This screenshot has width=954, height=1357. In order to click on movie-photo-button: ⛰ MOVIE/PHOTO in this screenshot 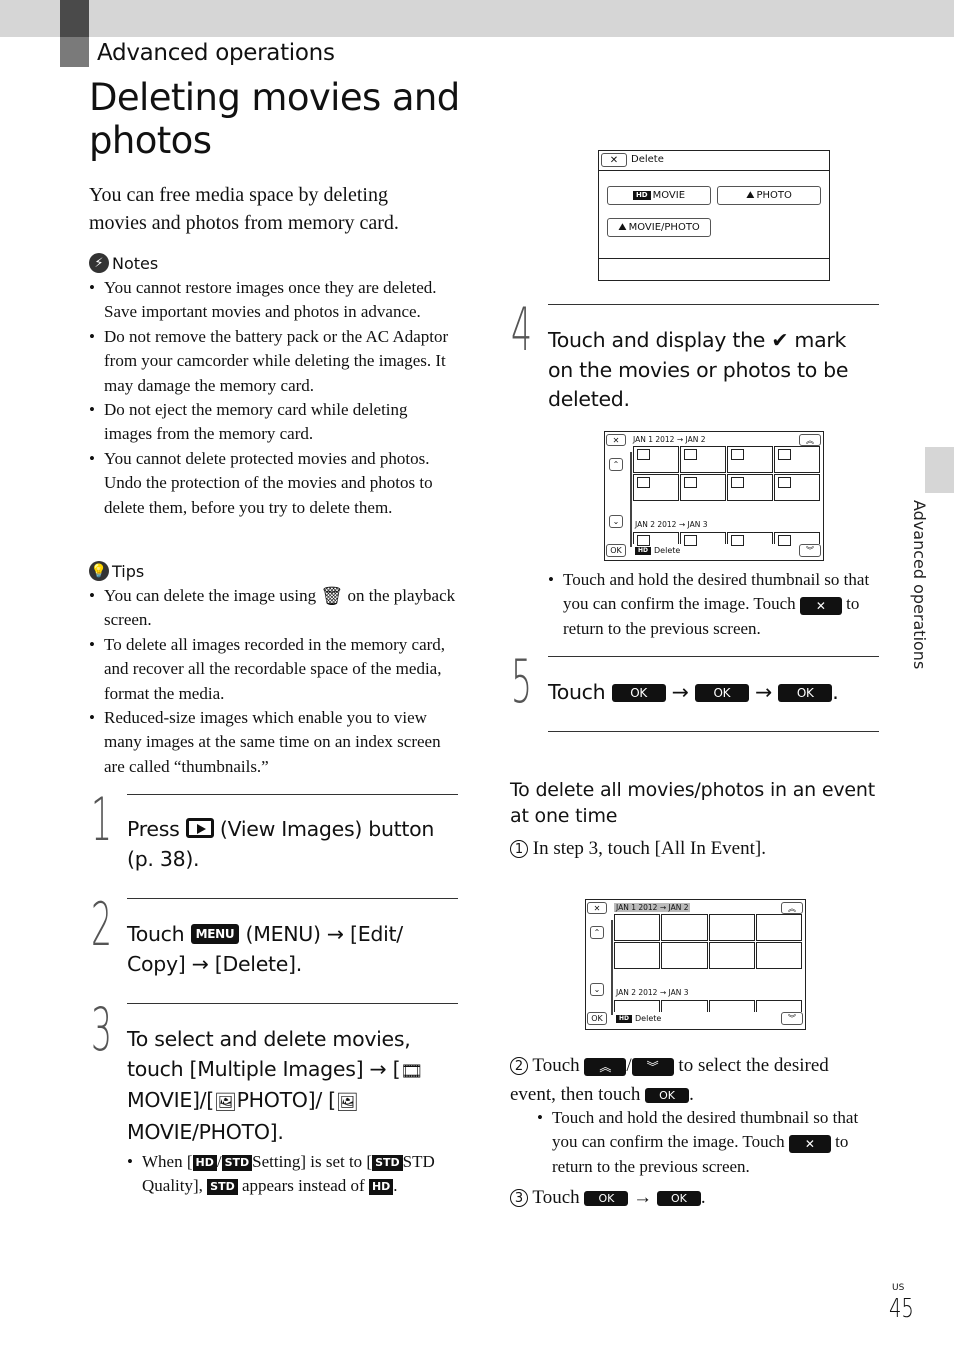, I will do `click(659, 227)`.